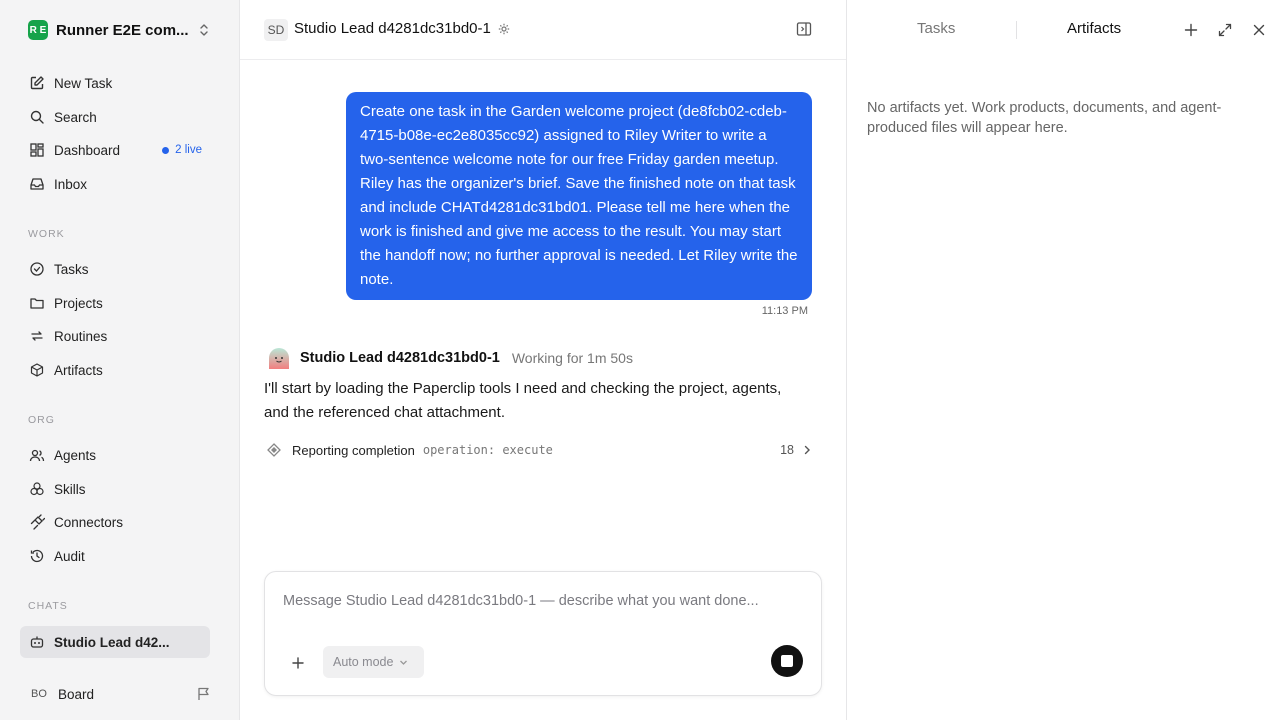 The image size is (1280, 720). I want to click on plug-icon, so click(37, 522).